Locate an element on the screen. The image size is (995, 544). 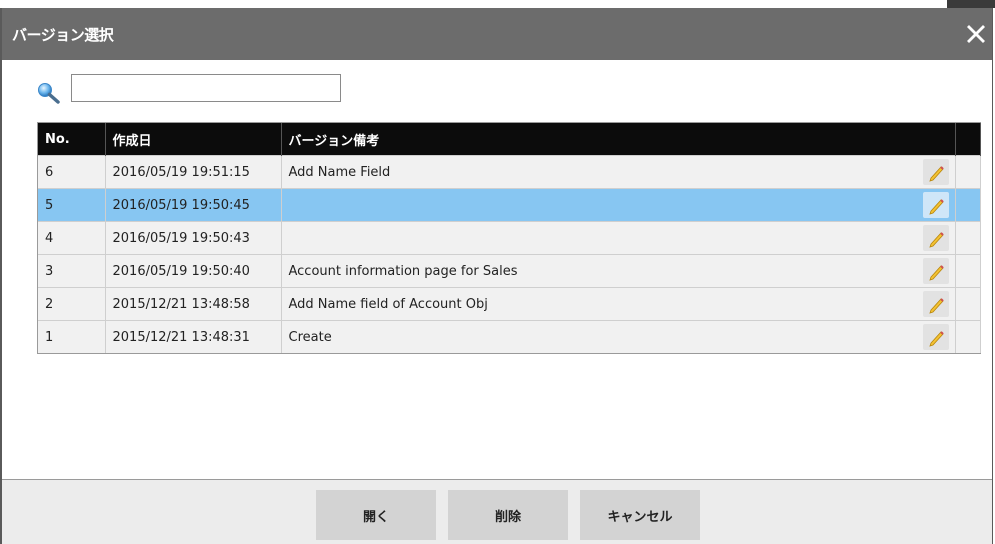
table-row: 6 2016/05/19 19:51:15 Add Name Field is located at coordinates (509, 172).